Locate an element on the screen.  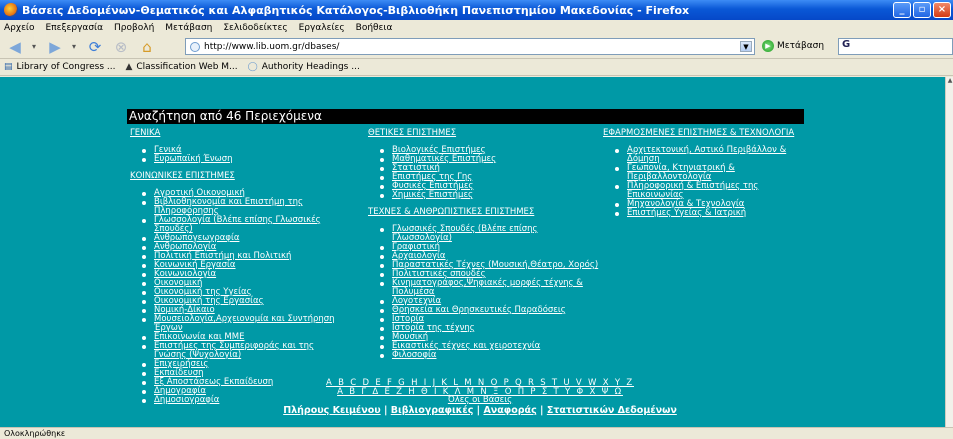
list-item: Φιλοσοφία is located at coordinates (490, 355).